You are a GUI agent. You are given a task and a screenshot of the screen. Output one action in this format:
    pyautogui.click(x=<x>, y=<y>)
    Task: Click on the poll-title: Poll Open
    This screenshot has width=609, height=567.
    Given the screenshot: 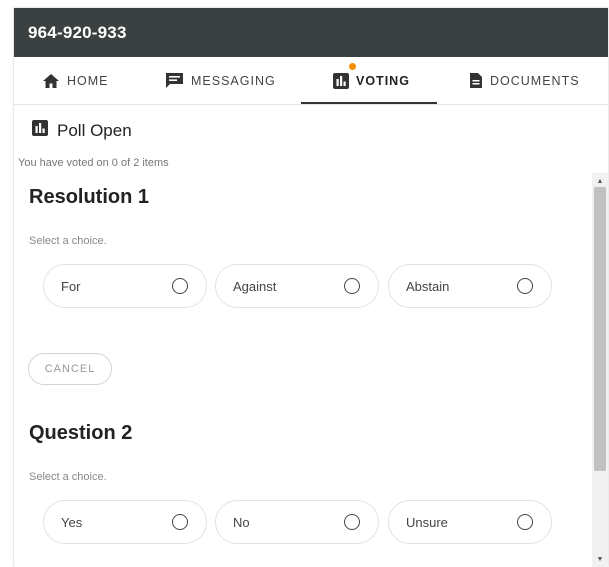 What is the action you would take?
    pyautogui.click(x=82, y=130)
    